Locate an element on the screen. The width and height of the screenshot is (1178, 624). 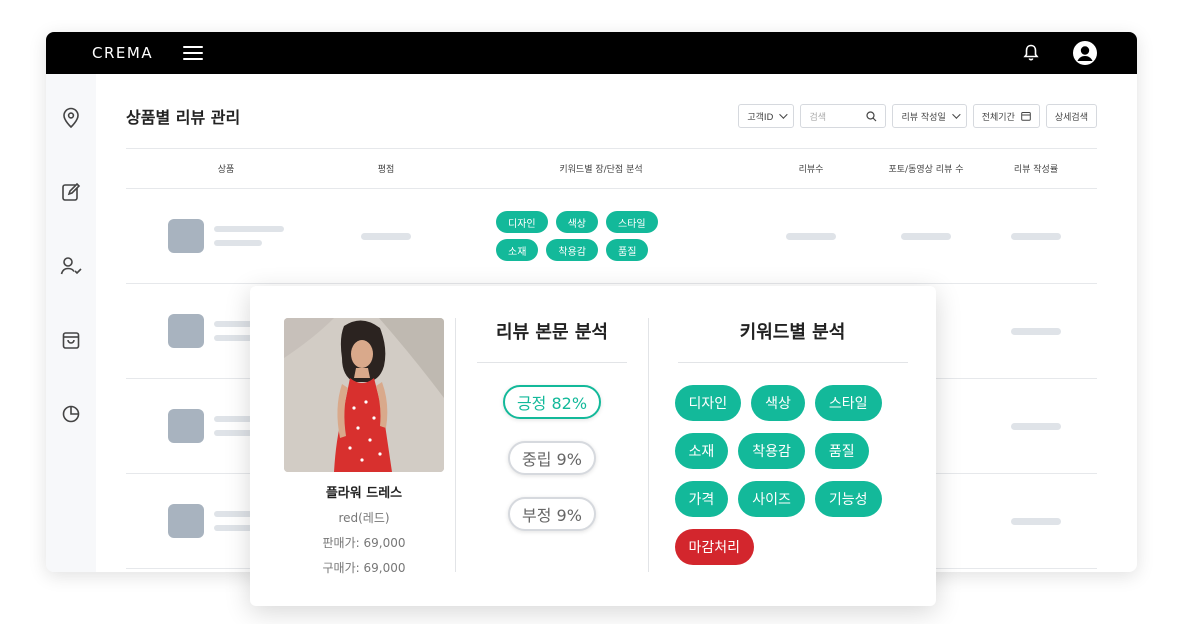
review-analysis-column: 리뷰 본문 분석 긍정 82% 중립 9% 부정 9% is located at coordinates (552, 446).